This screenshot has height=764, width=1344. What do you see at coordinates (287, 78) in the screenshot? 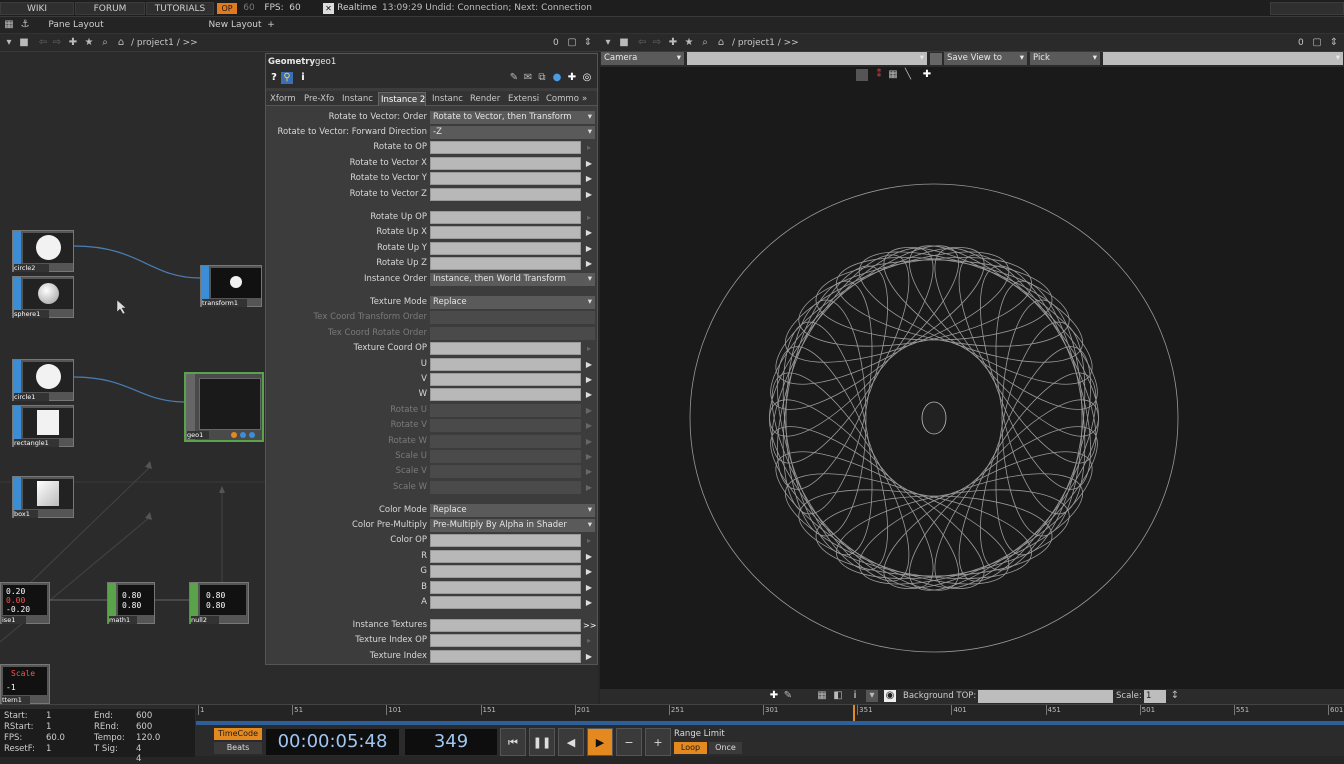
I see `python-icon: ⚲` at bounding box center [287, 78].